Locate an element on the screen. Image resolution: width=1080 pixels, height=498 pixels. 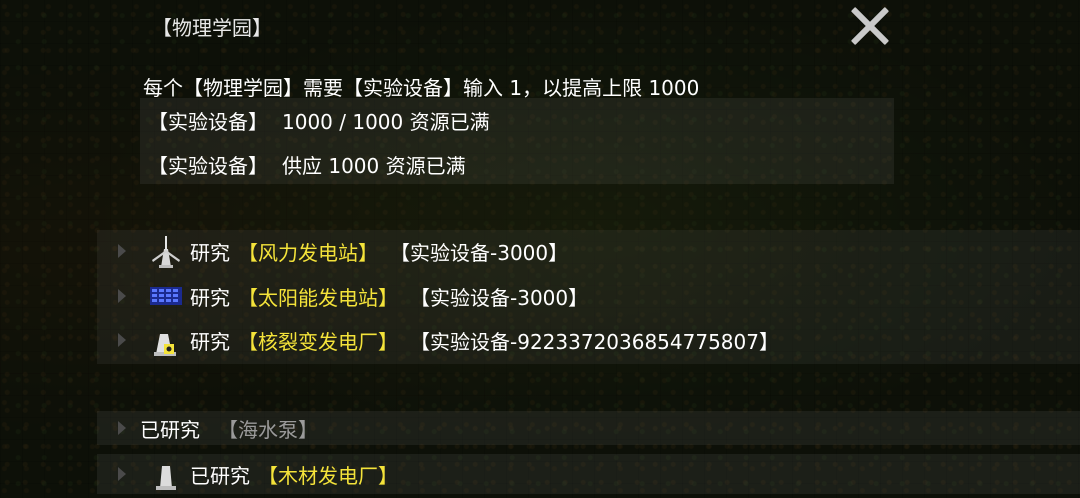
supply-status: 【实验设备】 供应 1000 资源已满 is located at coordinates (307, 164).